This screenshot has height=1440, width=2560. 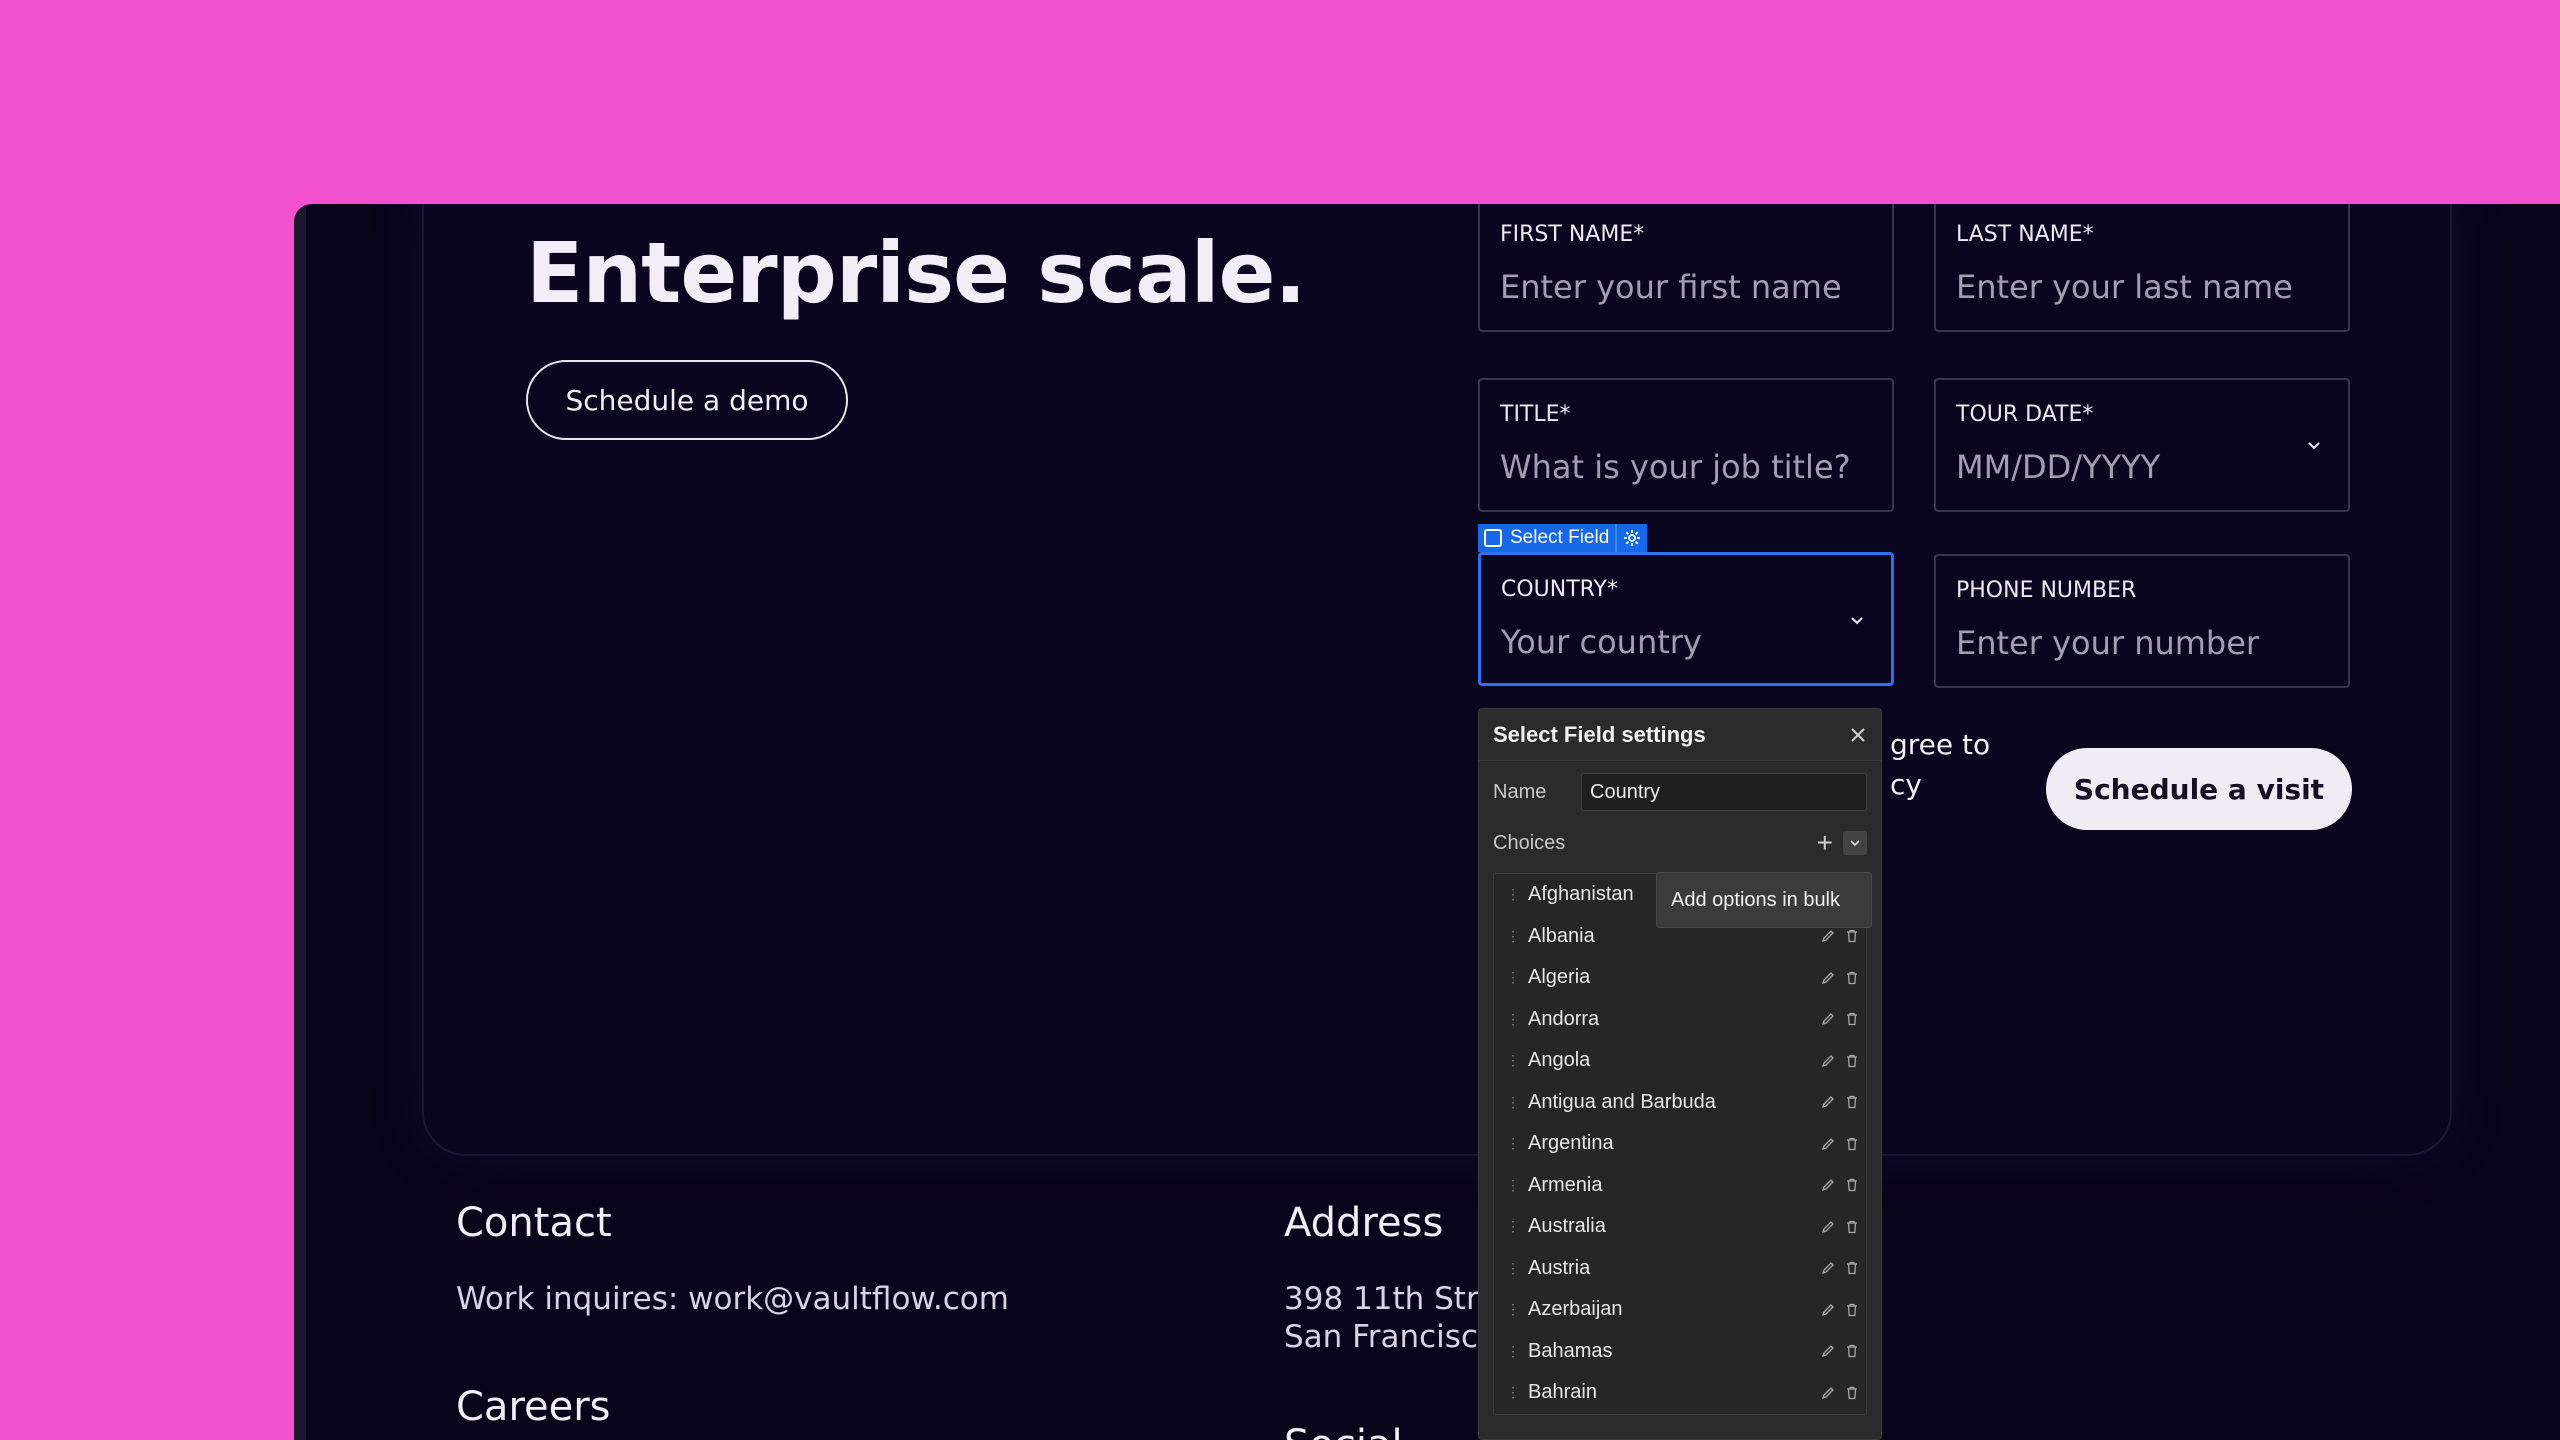 I want to click on choice-item: ⋮ Bahamas, so click(x=1680, y=1352).